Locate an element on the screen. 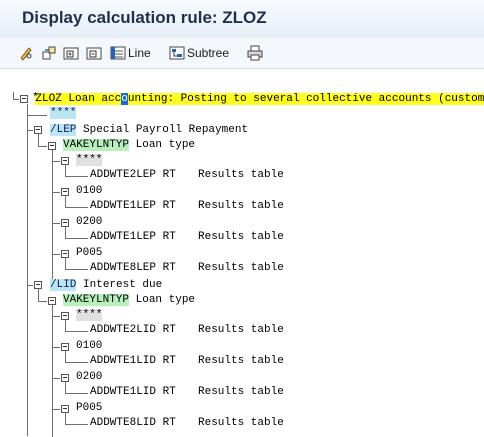 The width and height of the screenshot is (484, 437). group-row: /LEP Special Payroll Repayment is located at coordinates (149, 130).